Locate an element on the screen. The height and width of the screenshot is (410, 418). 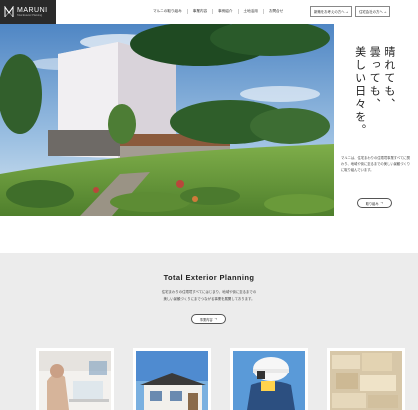
nav-item-cases: 事例紹介 is located at coordinates (226, 11).